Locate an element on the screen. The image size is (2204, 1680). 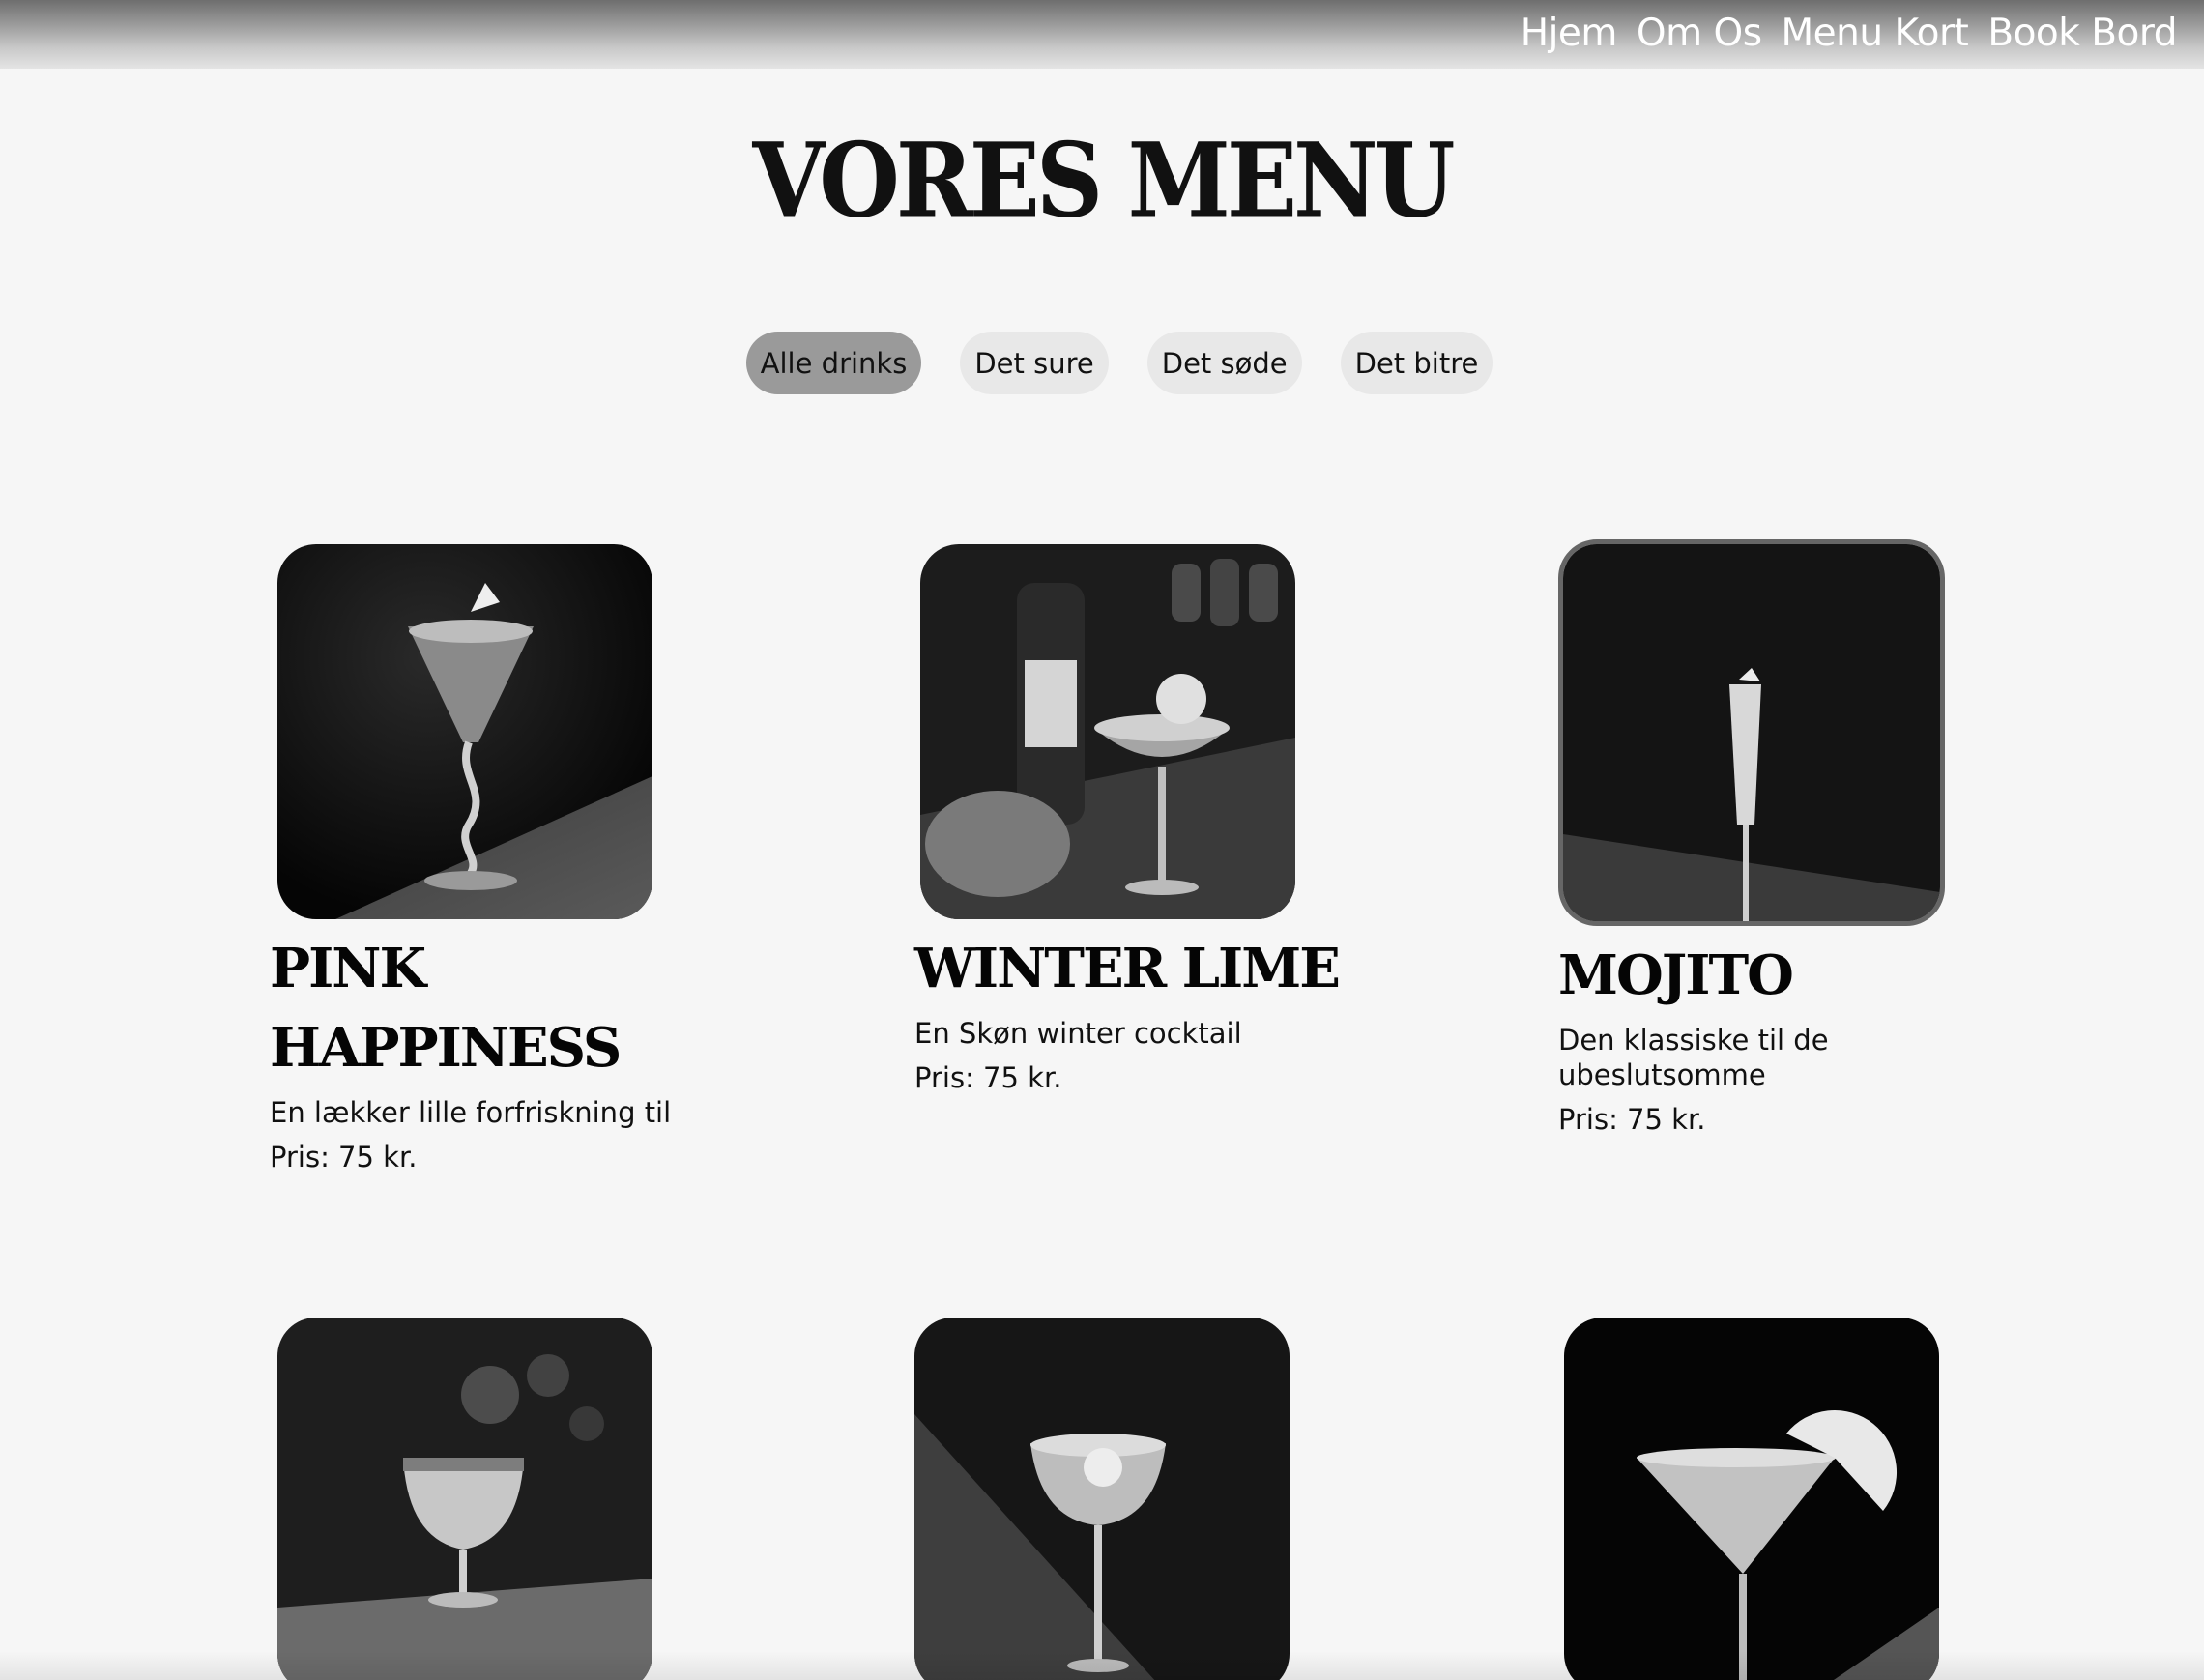
drink-name: PINK HAPPINESS is located at coordinates (446, 1009).